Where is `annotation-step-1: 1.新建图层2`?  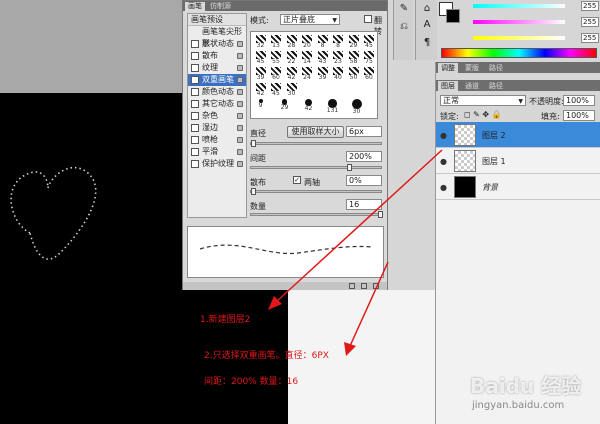 annotation-step-1: 1.新建图层2 is located at coordinates (225, 320).